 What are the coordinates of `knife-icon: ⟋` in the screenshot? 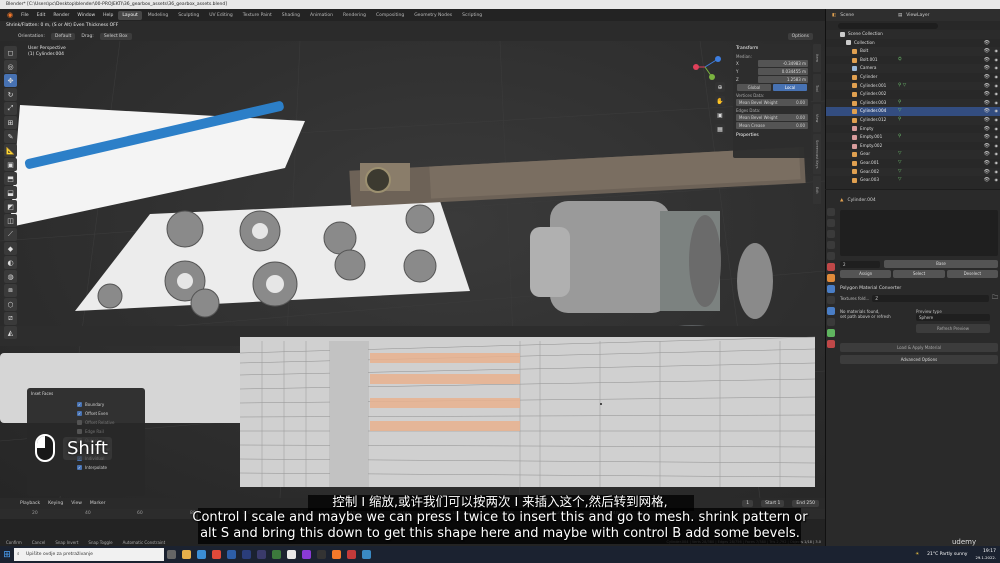 It's located at (10, 234).